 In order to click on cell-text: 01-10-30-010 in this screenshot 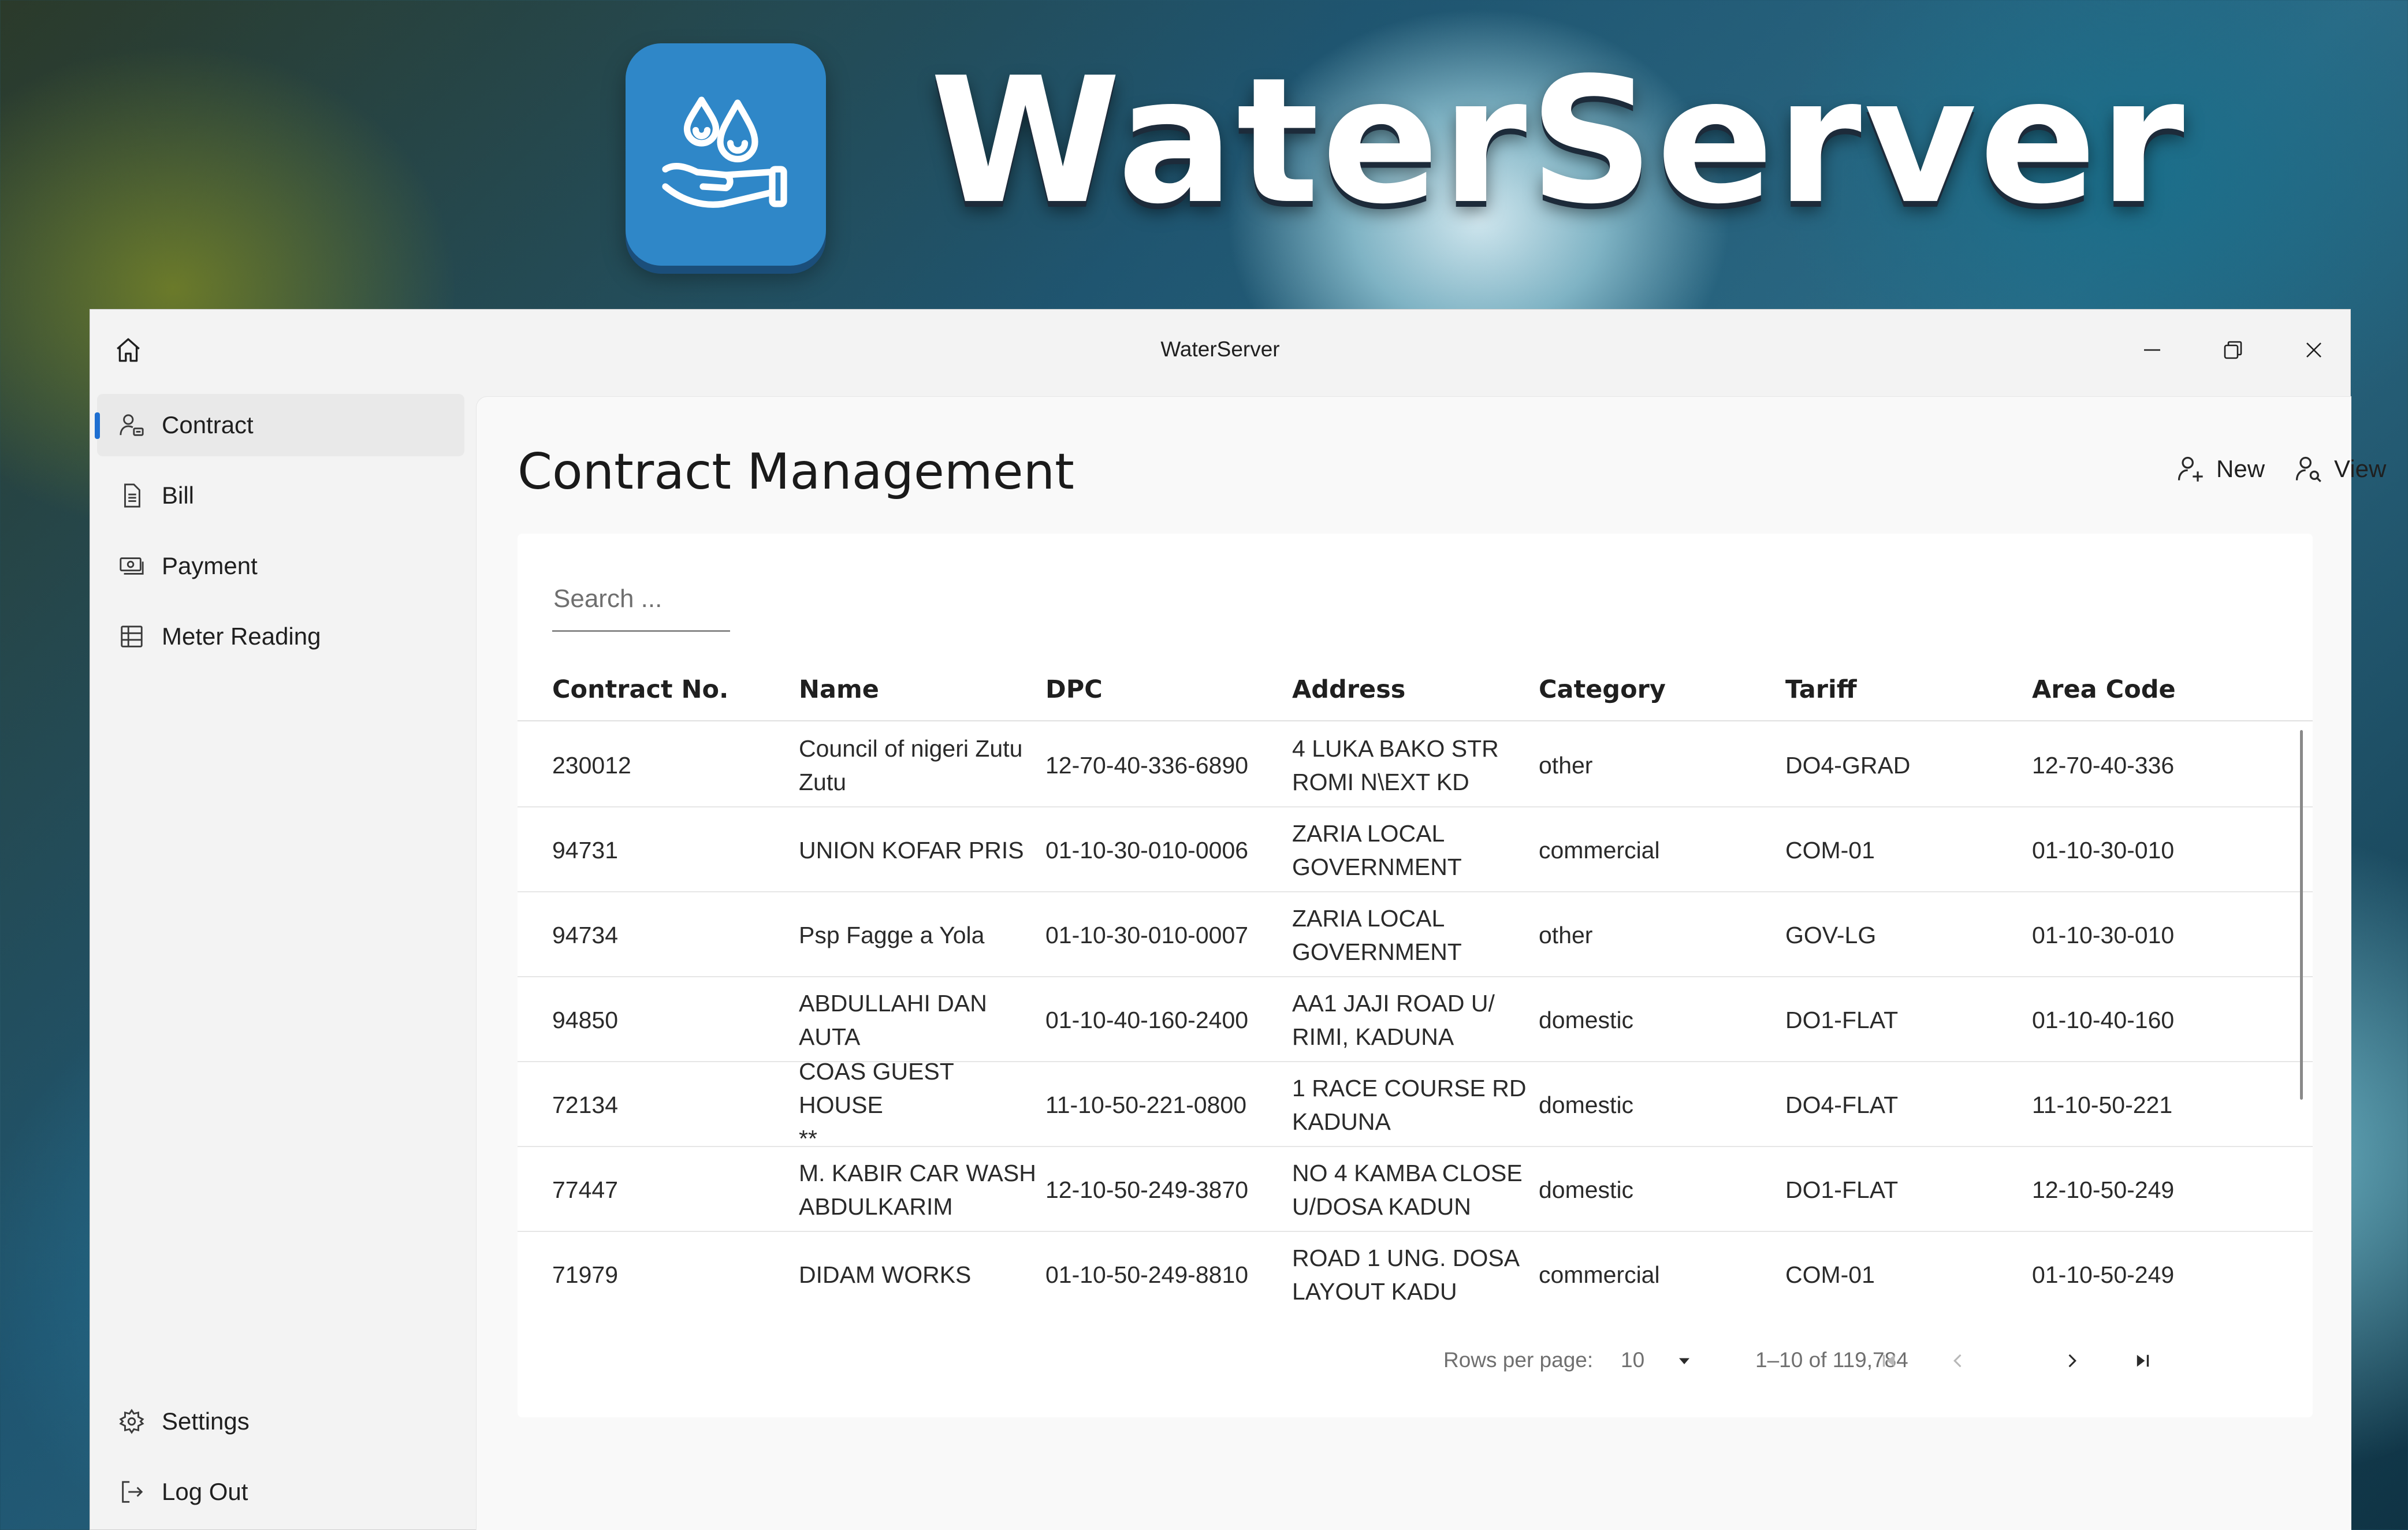, I will do `click(2103, 935)`.